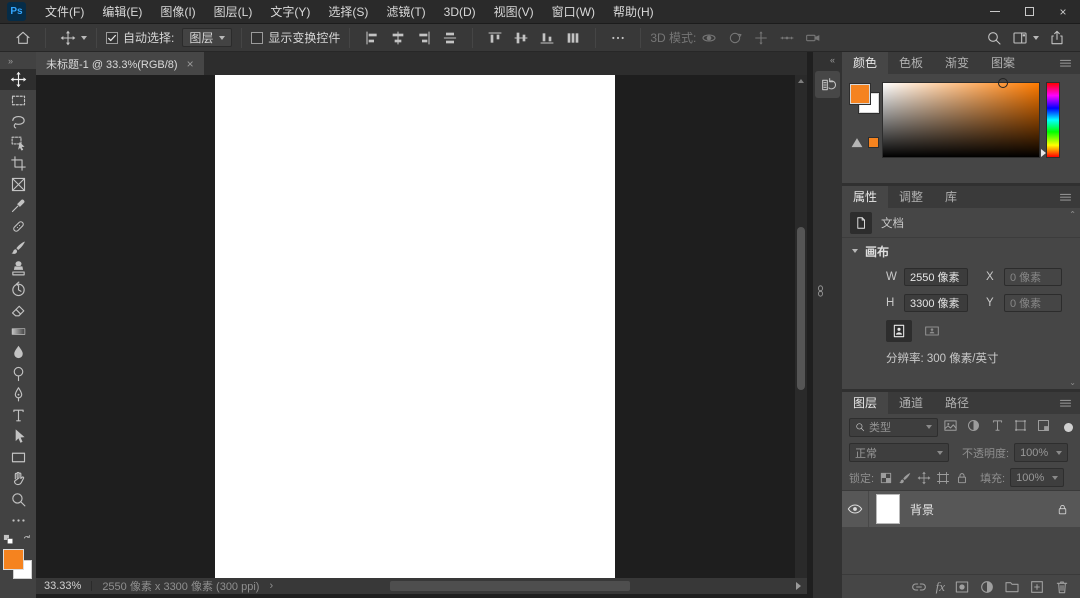  I want to click on menu-help: 帮助(H), so click(633, 12).